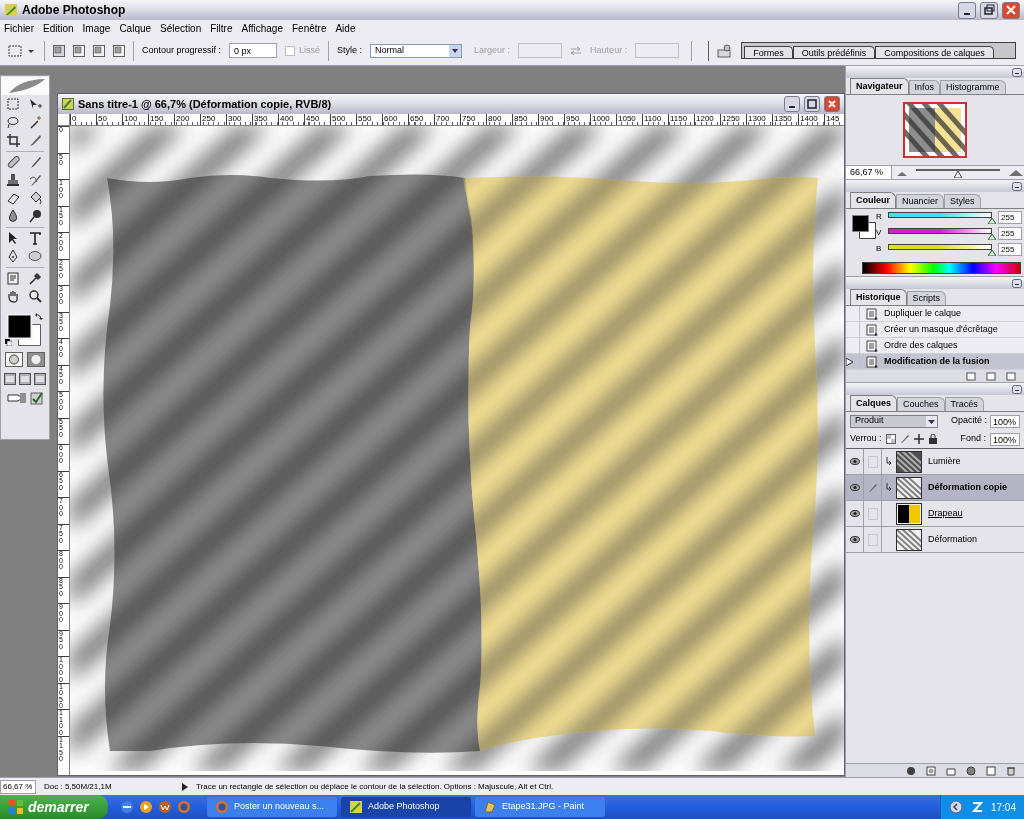  I want to click on default-colors-icon, so click(8, 342).